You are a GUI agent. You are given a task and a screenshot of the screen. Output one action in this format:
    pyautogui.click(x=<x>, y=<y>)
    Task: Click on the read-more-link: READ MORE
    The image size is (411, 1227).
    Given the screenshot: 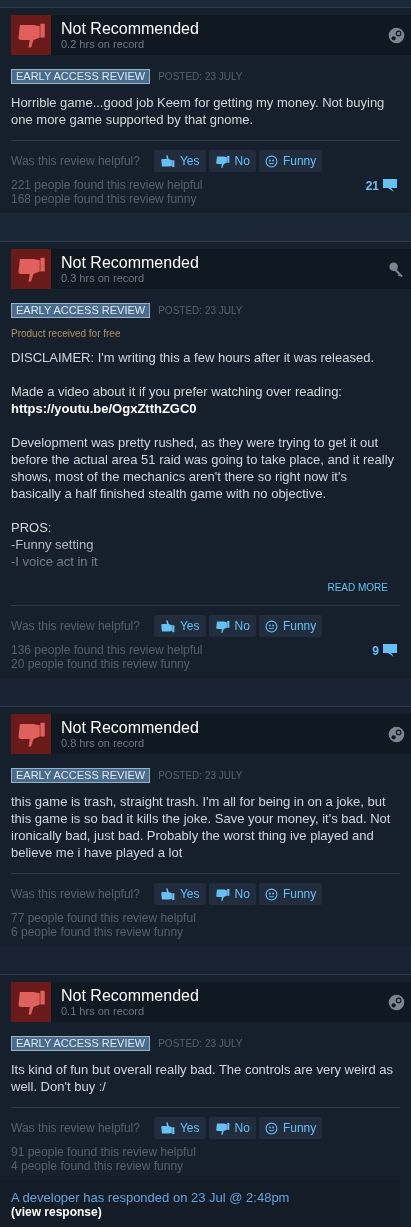 What is the action you would take?
    pyautogui.click(x=357, y=587)
    